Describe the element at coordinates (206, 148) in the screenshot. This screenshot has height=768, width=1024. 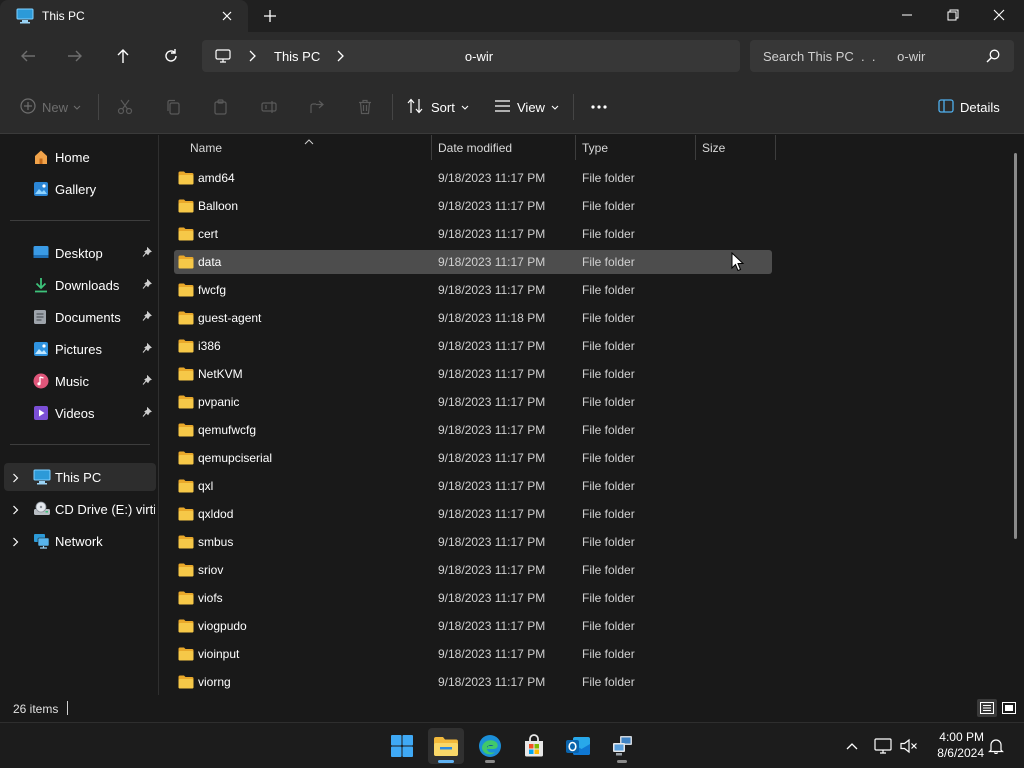
I see `column-header-name: Name` at that location.